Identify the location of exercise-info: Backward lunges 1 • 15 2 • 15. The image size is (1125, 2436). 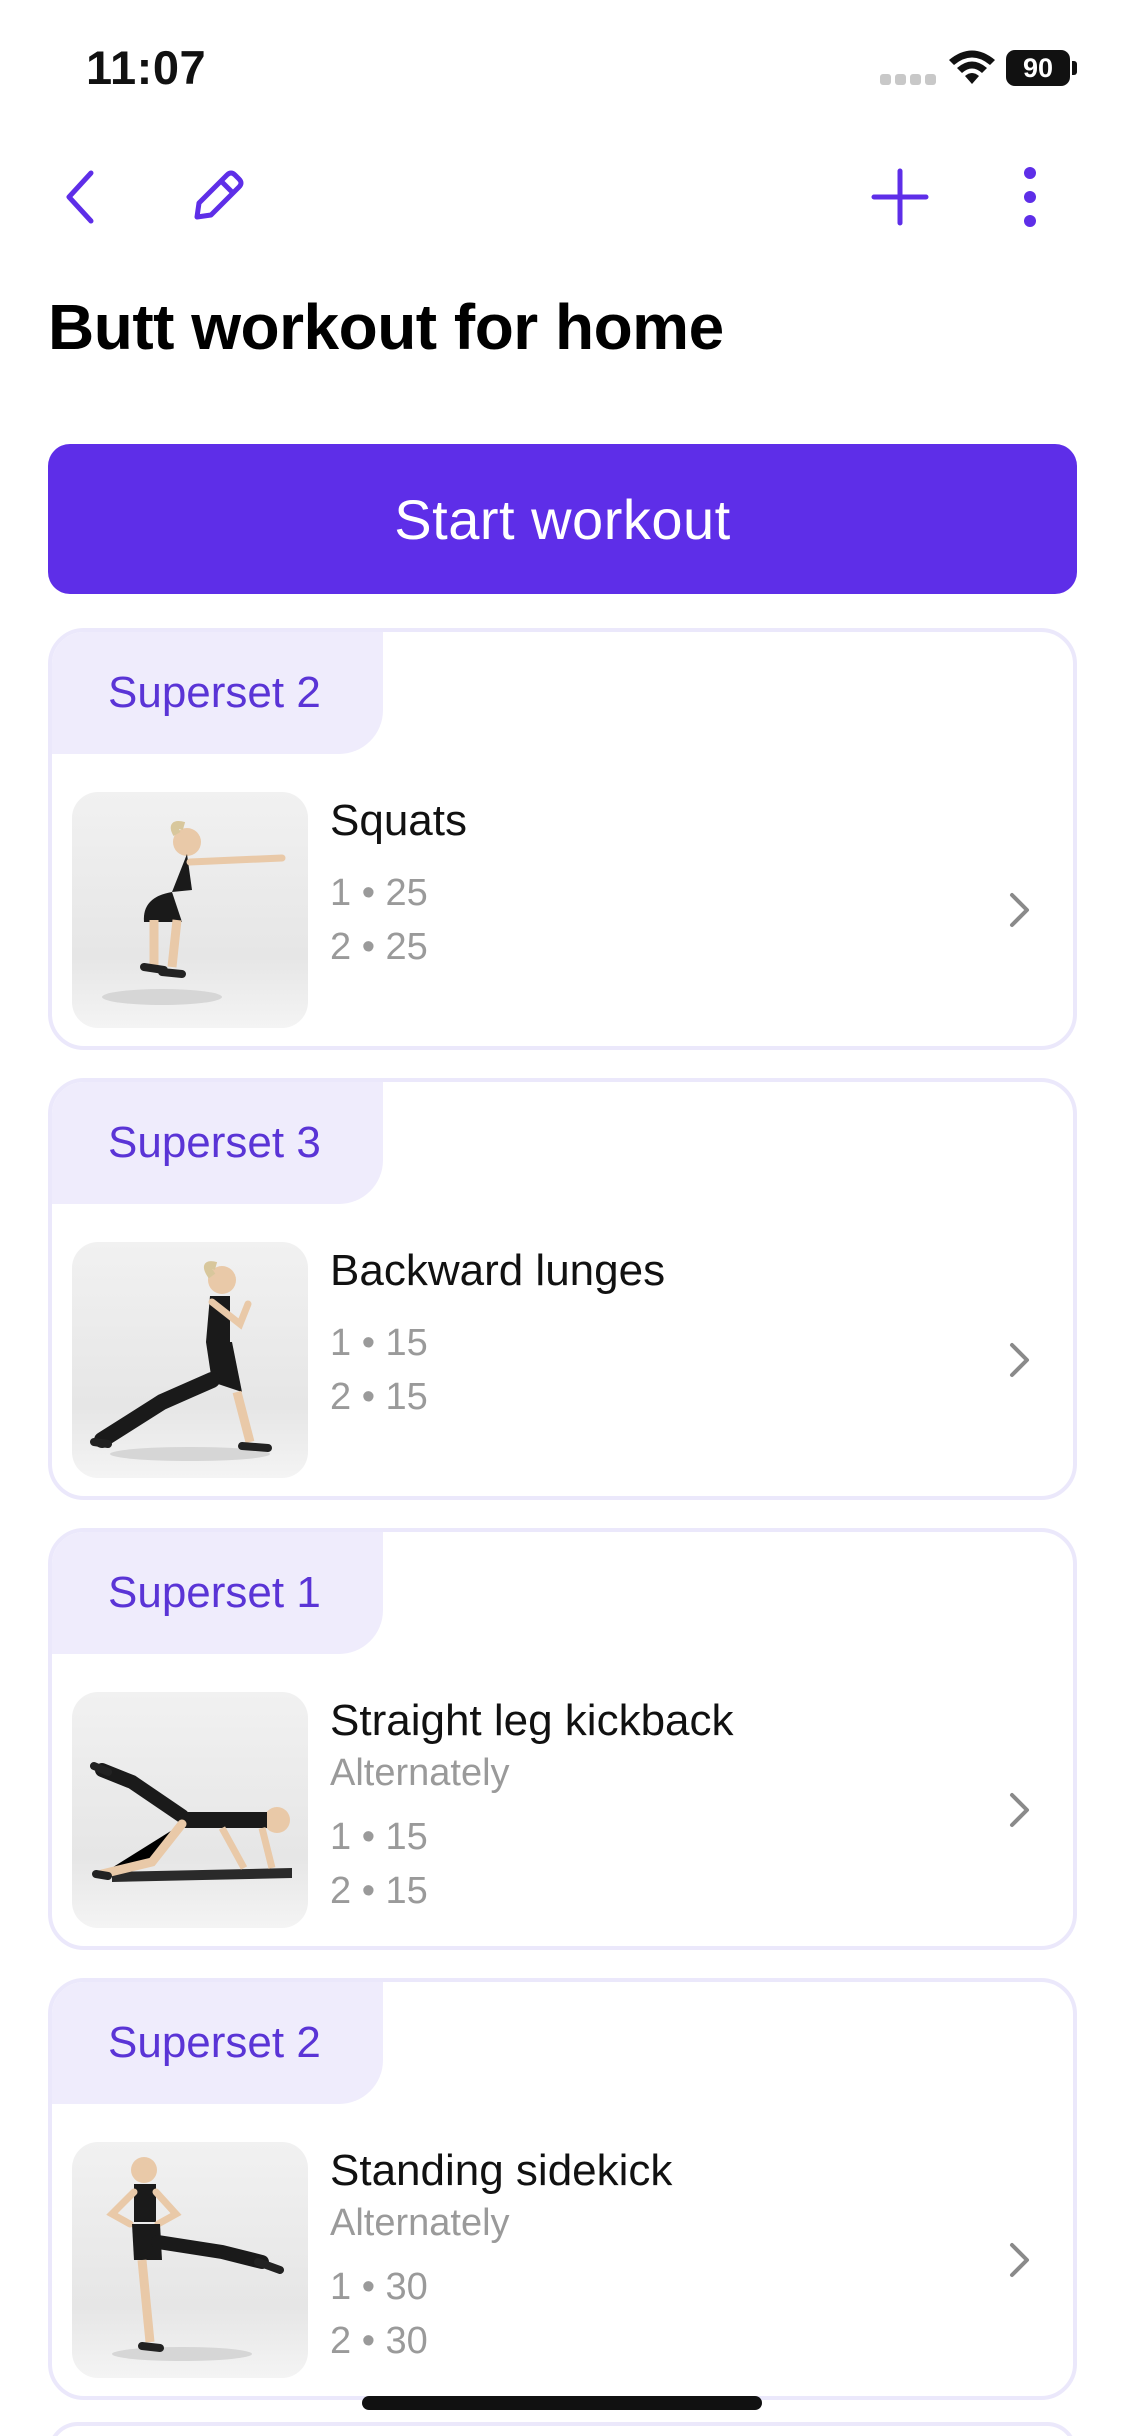
(655, 1333).